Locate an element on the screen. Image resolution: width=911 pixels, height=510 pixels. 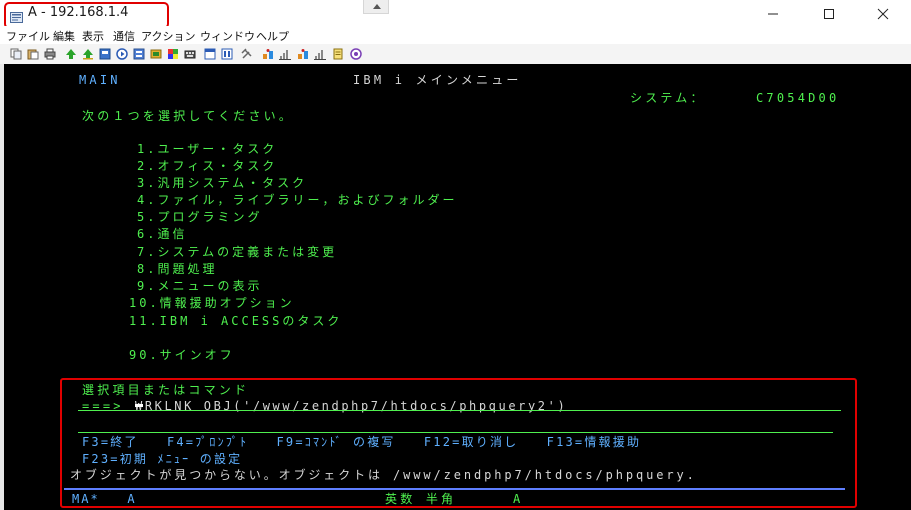
menu-option-7: 7.システムの定義または変更 is located at coordinates (237, 252).